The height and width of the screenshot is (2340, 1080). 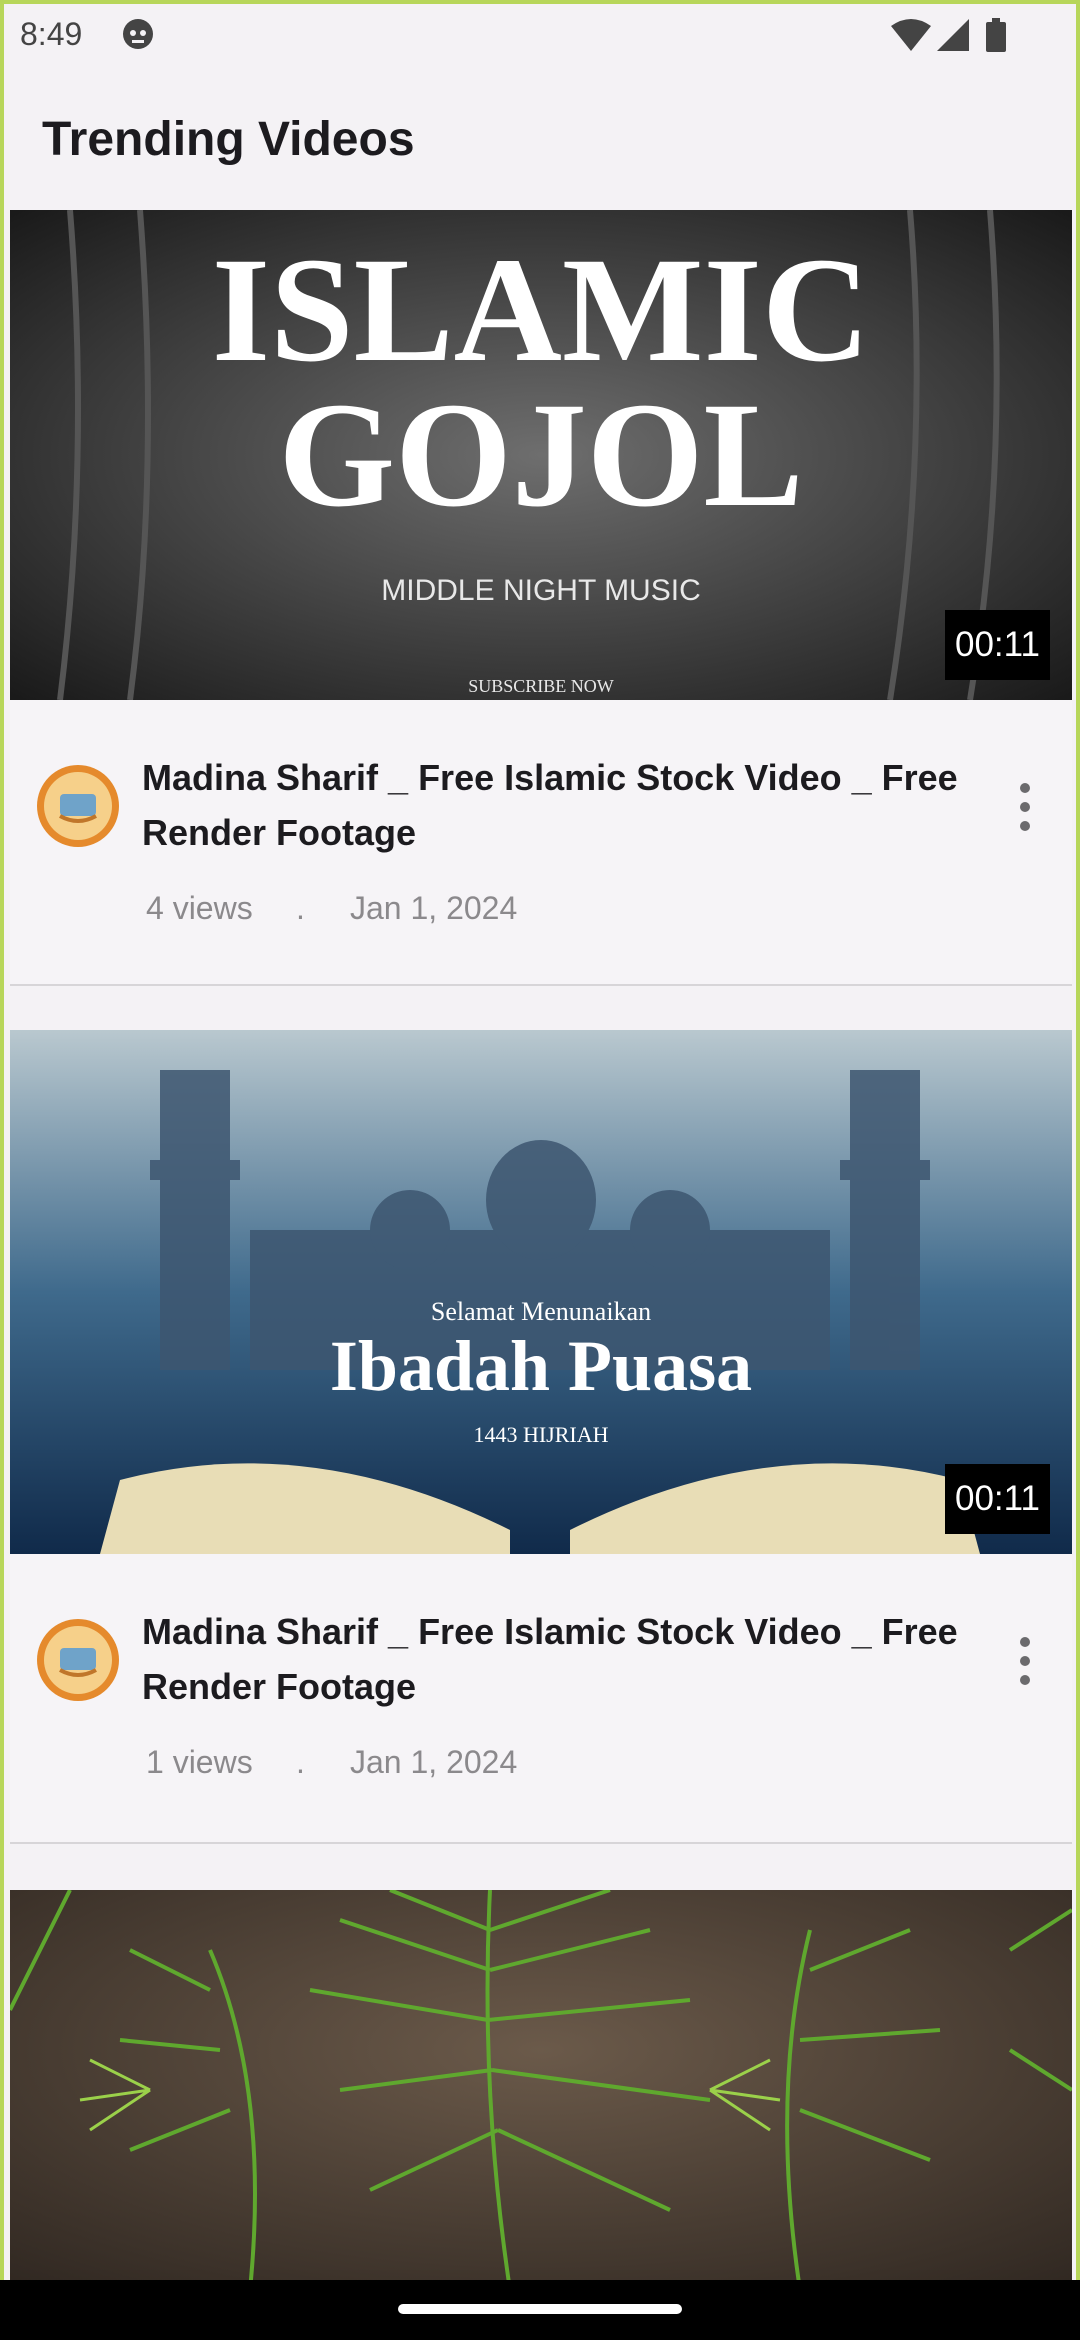 What do you see at coordinates (541, 1366) in the screenshot?
I see `thumbnail-text-2: Ibadah Puasa` at bounding box center [541, 1366].